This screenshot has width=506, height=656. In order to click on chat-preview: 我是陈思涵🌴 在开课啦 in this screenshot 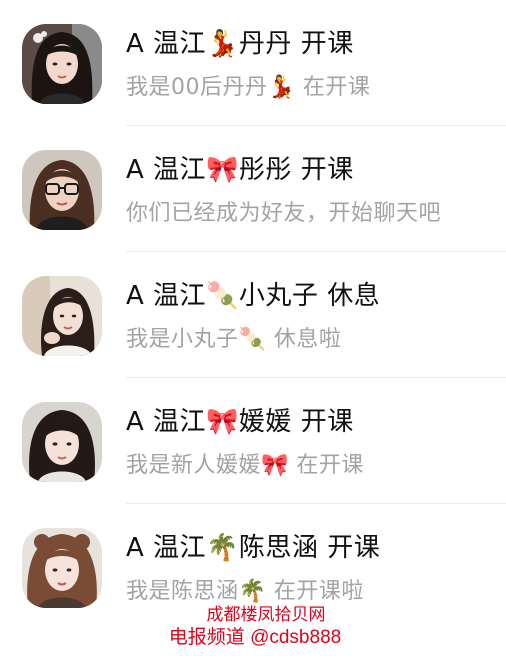, I will do `click(245, 591)`.